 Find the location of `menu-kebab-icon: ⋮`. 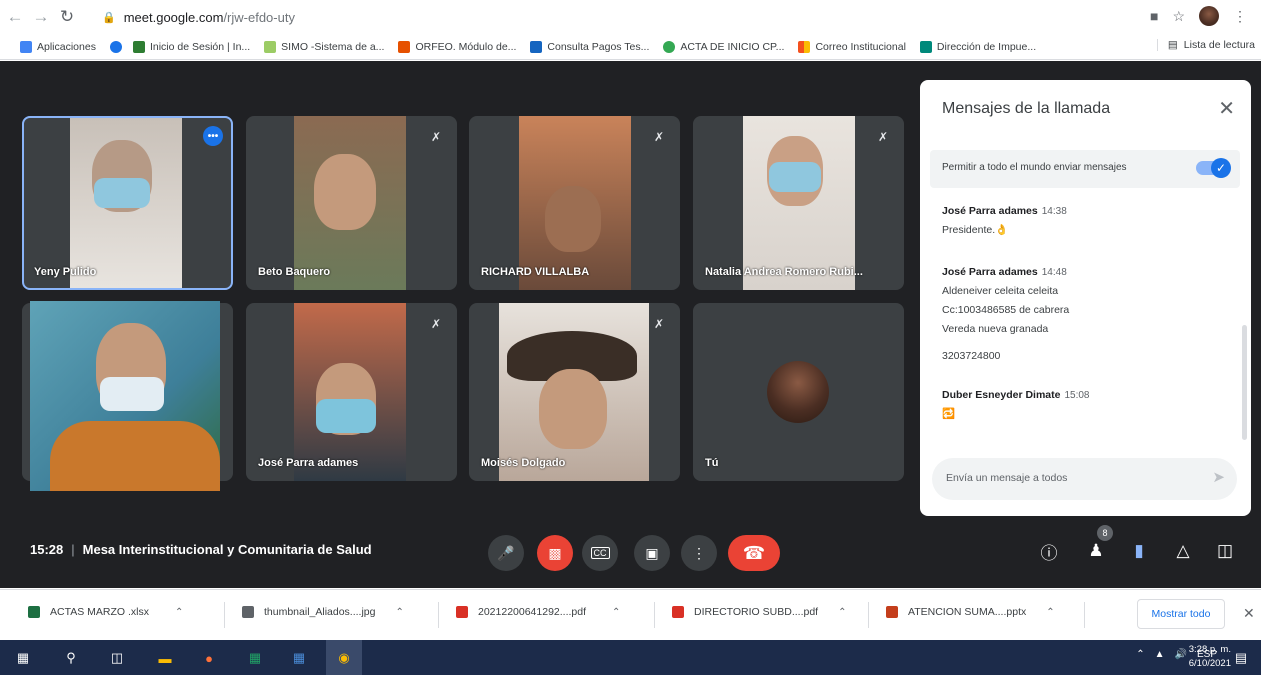

menu-kebab-icon: ⋮ is located at coordinates (1240, 16).